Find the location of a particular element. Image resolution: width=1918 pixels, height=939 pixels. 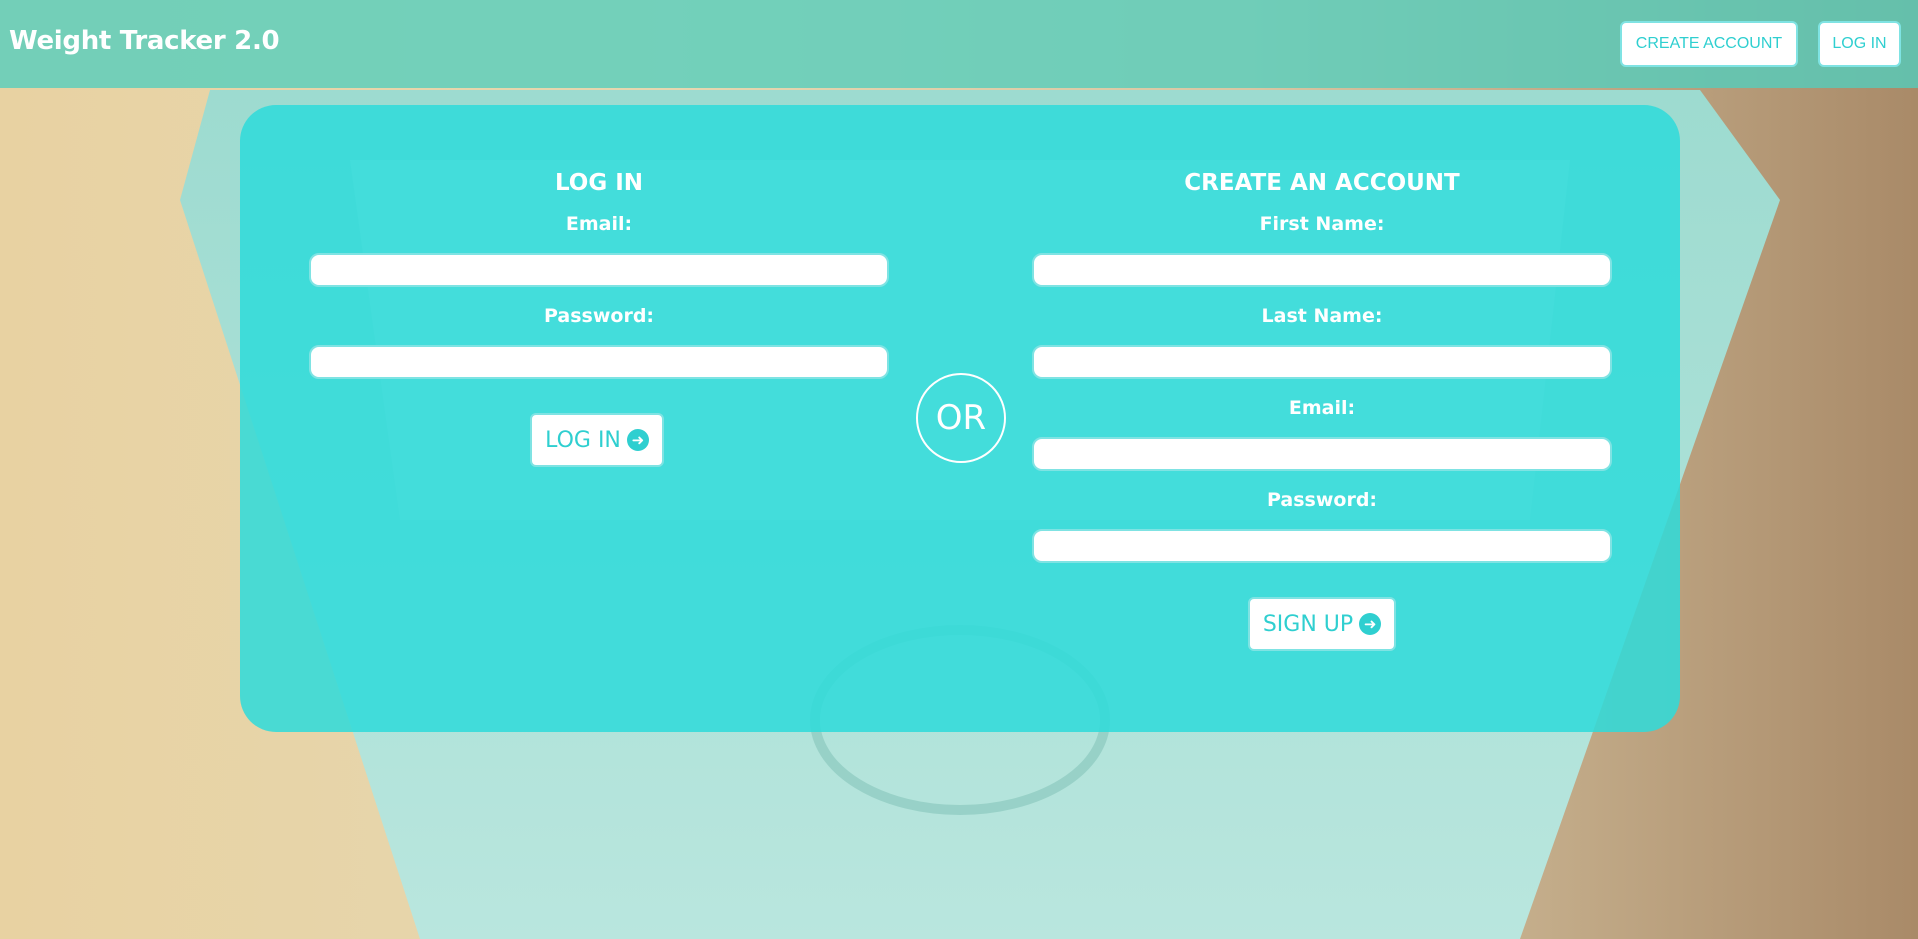

login-email-input is located at coordinates (599, 270).